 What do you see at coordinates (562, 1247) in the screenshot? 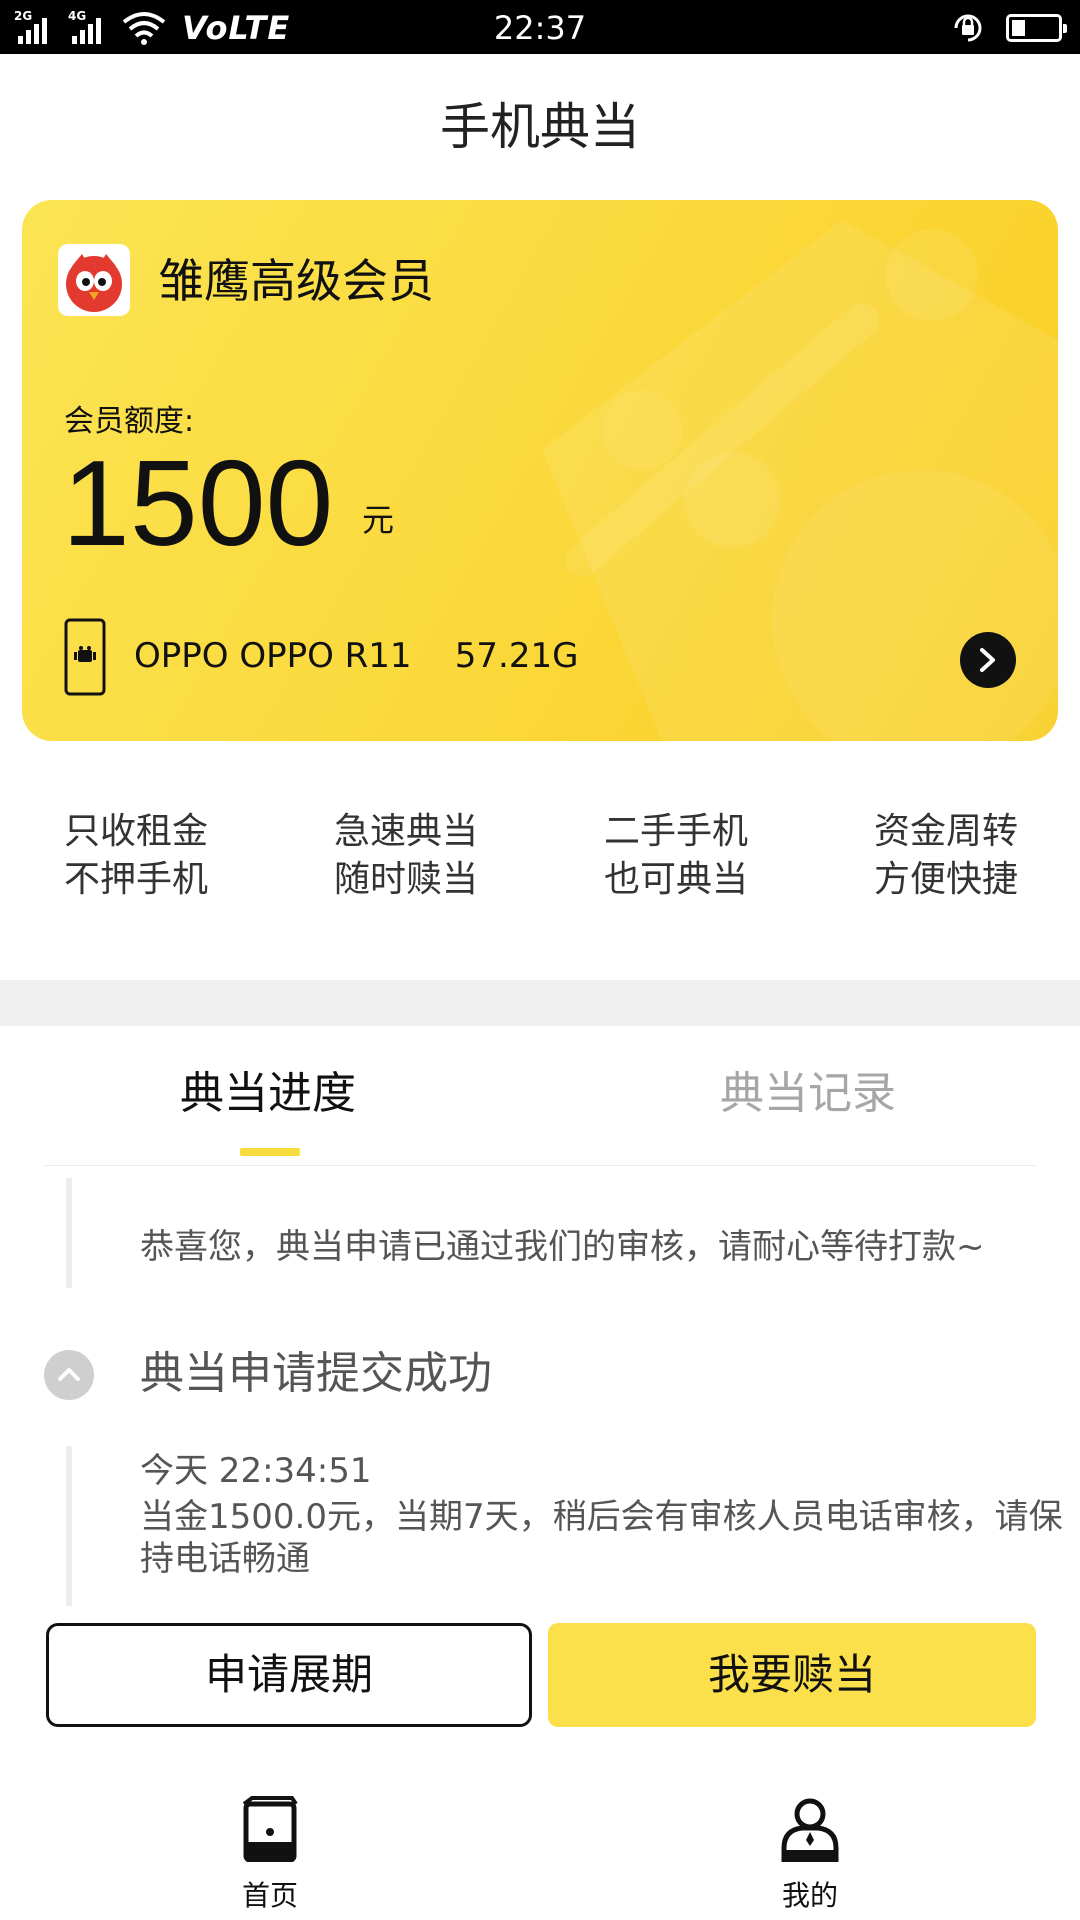
I see `timeline-approved-message: 恭喜您，典当申请已通过我们的审核，请耐心等待打款~` at bounding box center [562, 1247].